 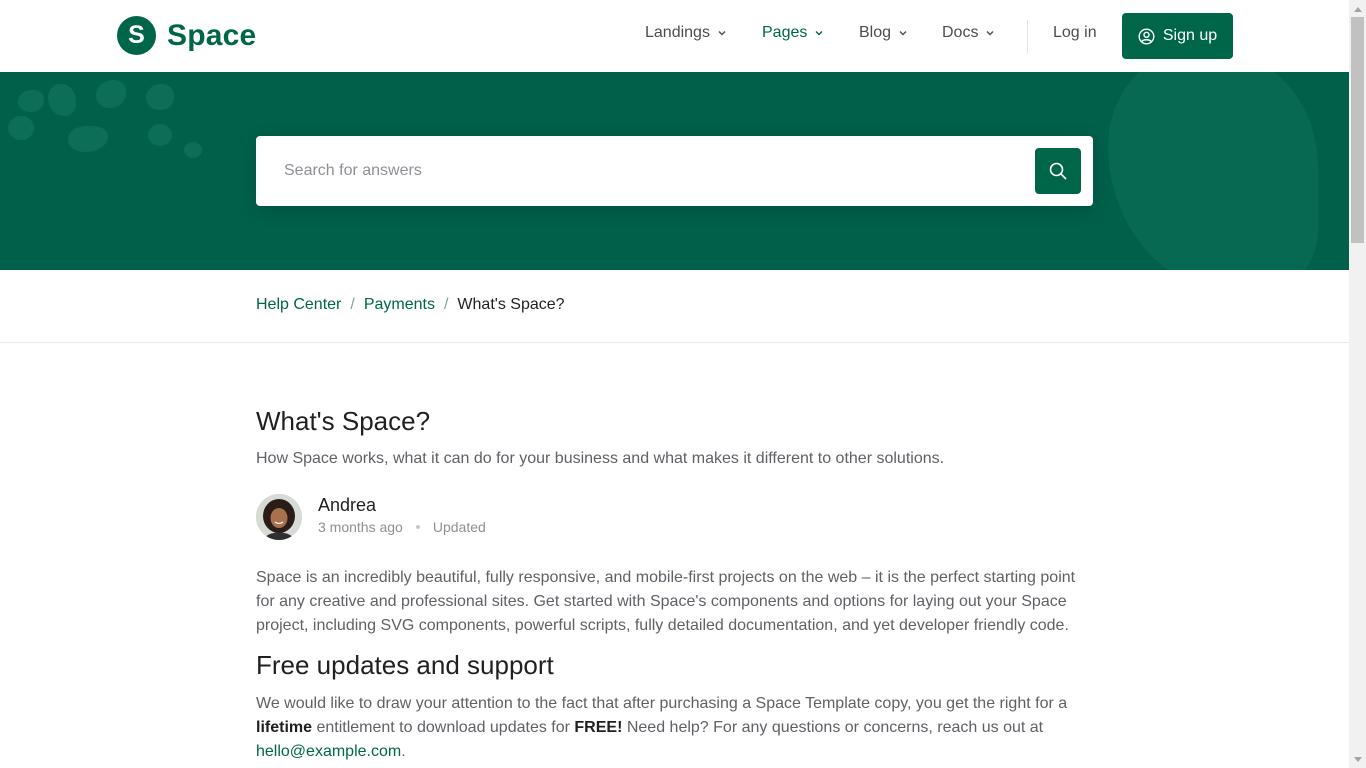 I want to click on nav-item-label: Blog, so click(x=875, y=32).